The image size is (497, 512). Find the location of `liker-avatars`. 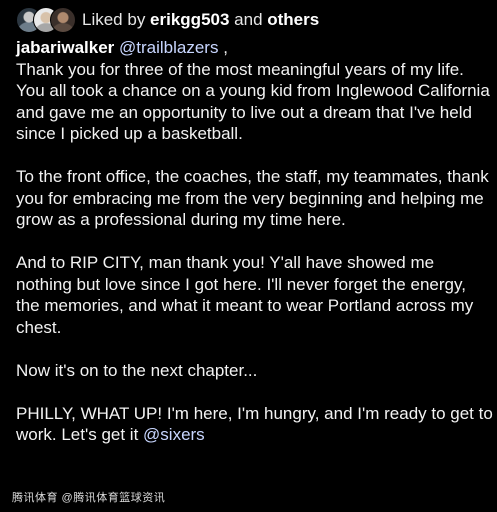

liker-avatars is located at coordinates (46, 20).